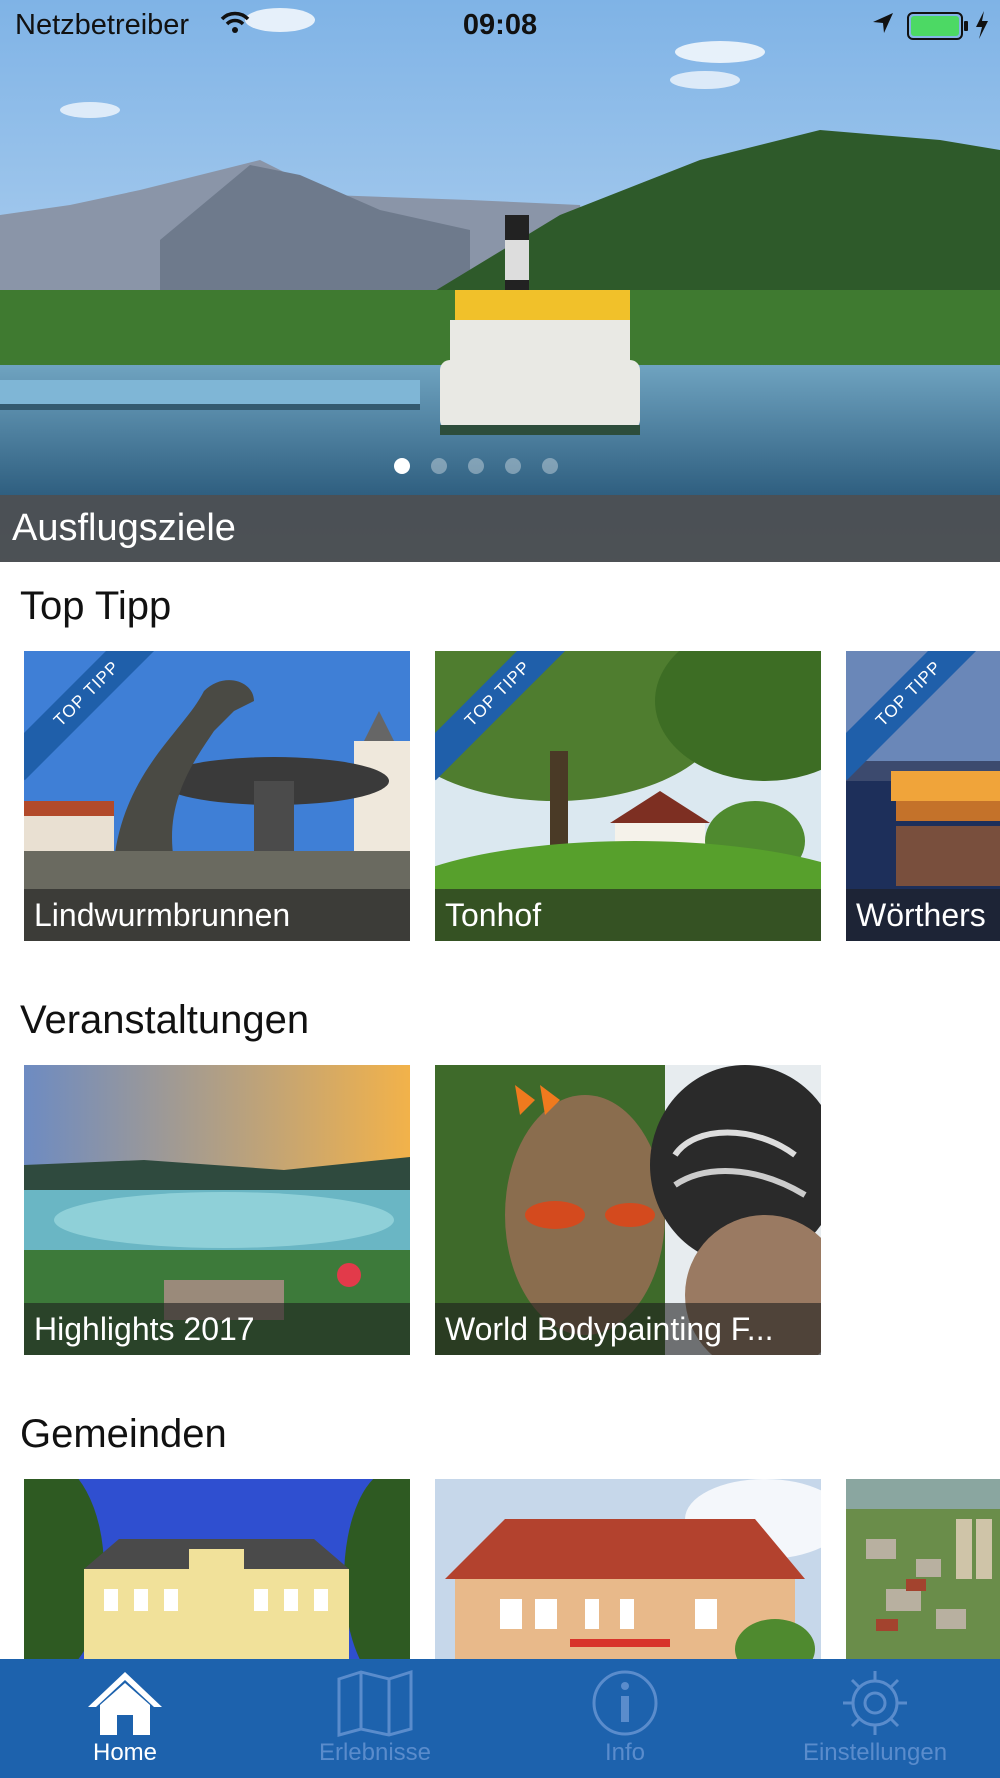 Image resolution: width=1000 pixels, height=1778 pixels. Describe the element at coordinates (123, 1434) in the screenshot. I see `section-title-gemeinden: Gemeinden` at that location.